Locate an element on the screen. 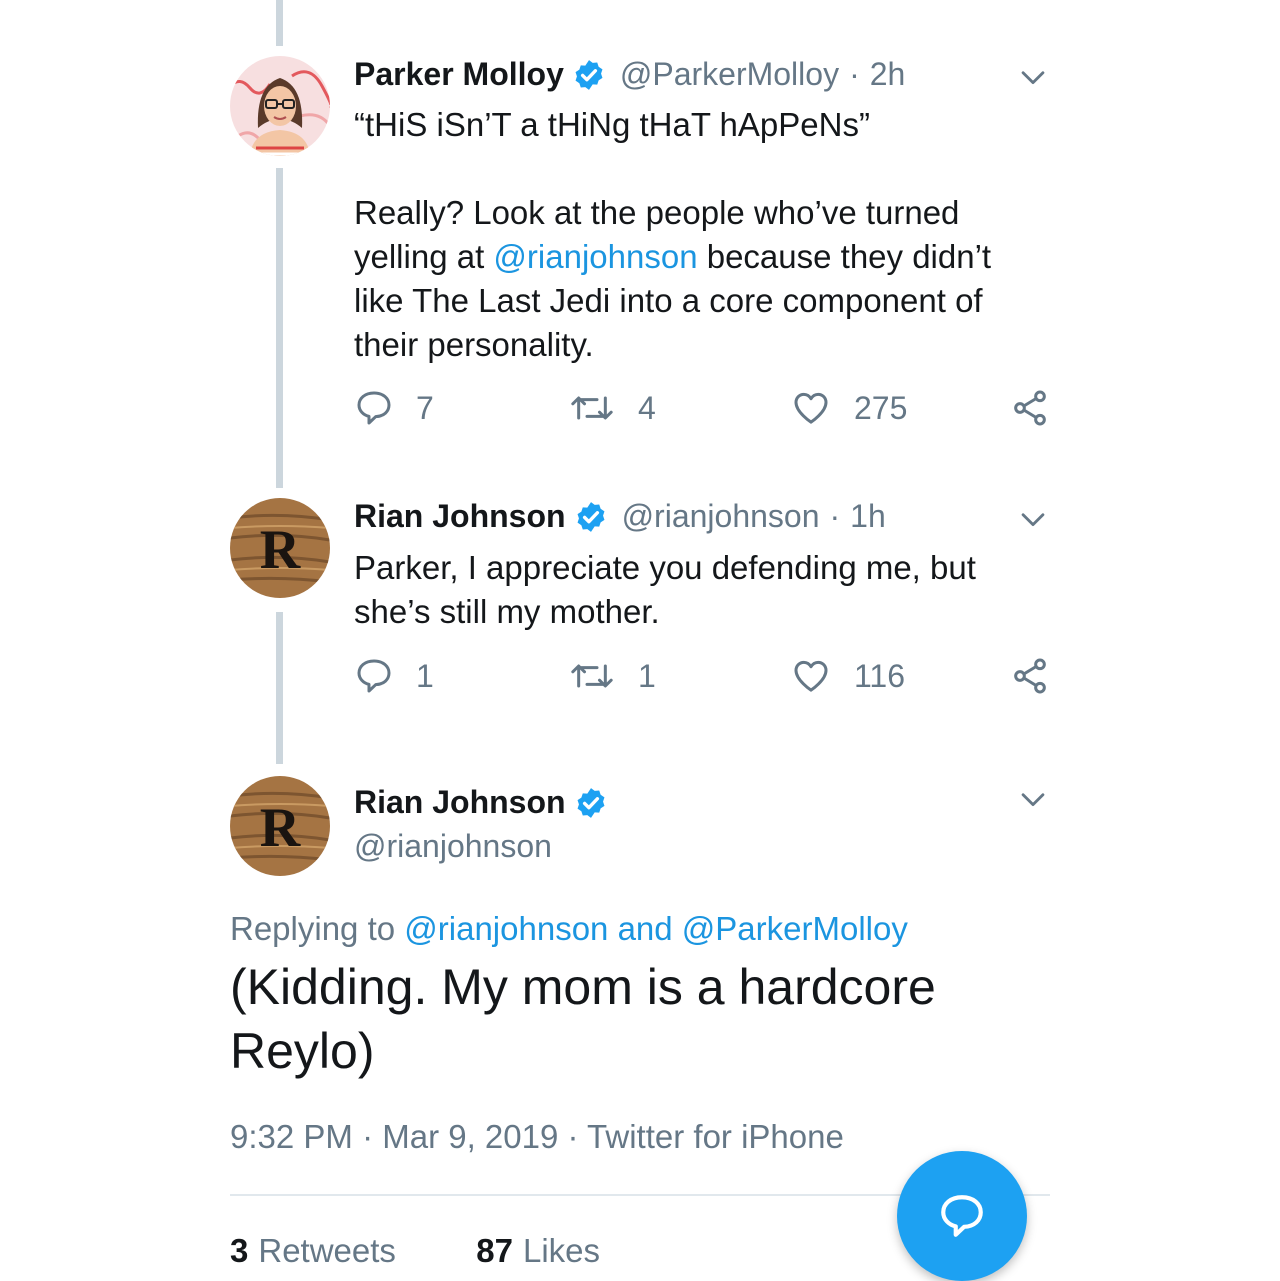 This screenshot has height=1281, width=1280. focused-handle-row: @rianjohnson is located at coordinates (453, 846).